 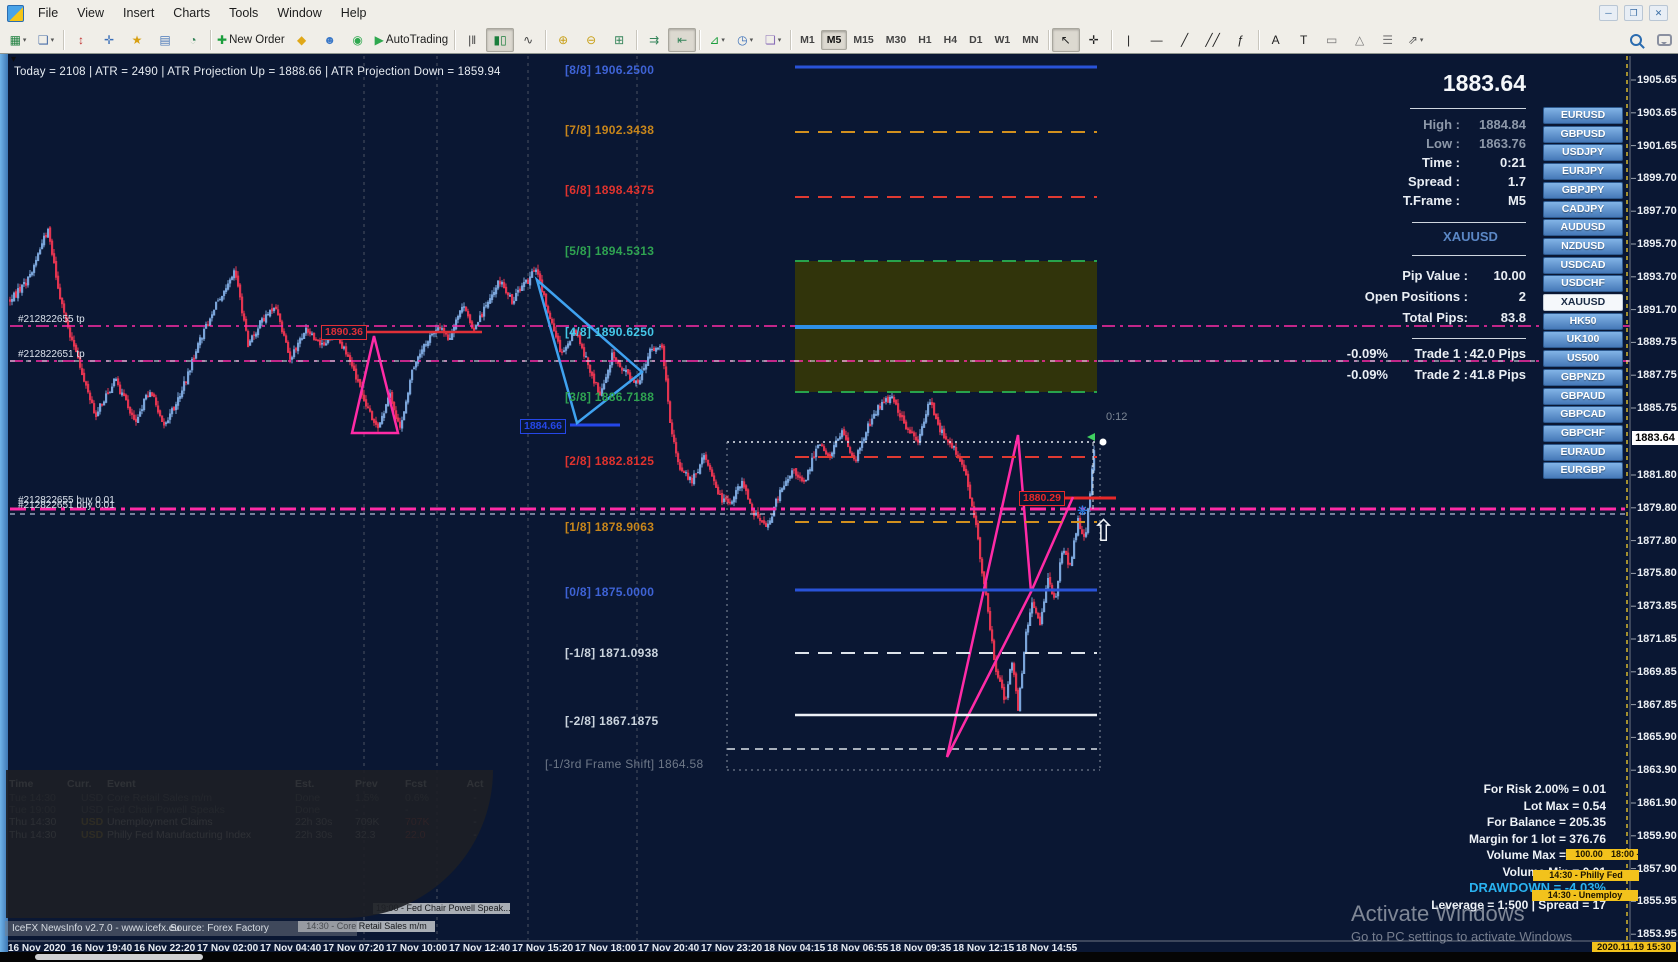 I want to click on minimize-icon: ─, so click(x=1608, y=13).